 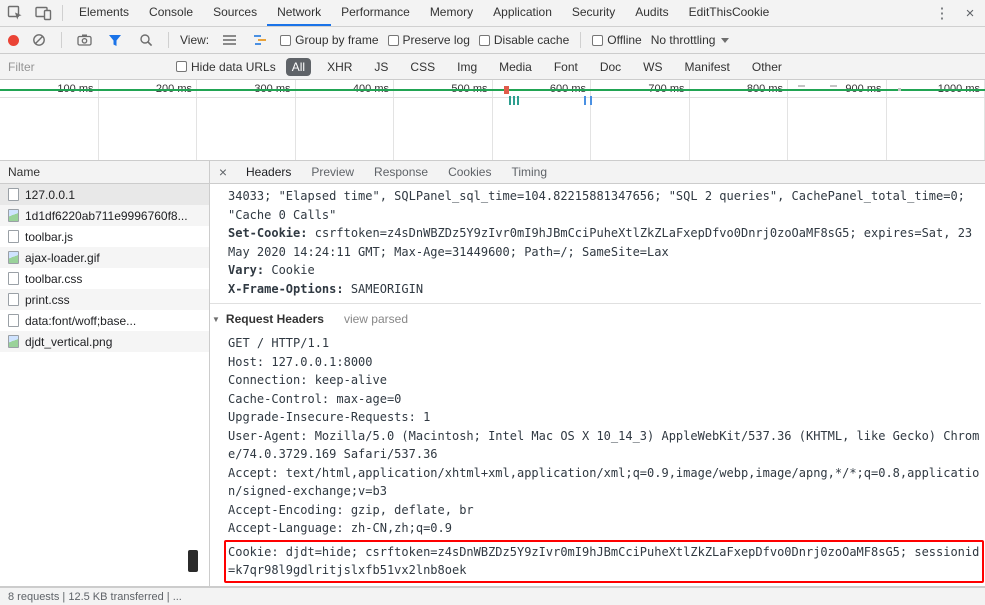 I want to click on filter-funnel-icon, so click(x=115, y=40).